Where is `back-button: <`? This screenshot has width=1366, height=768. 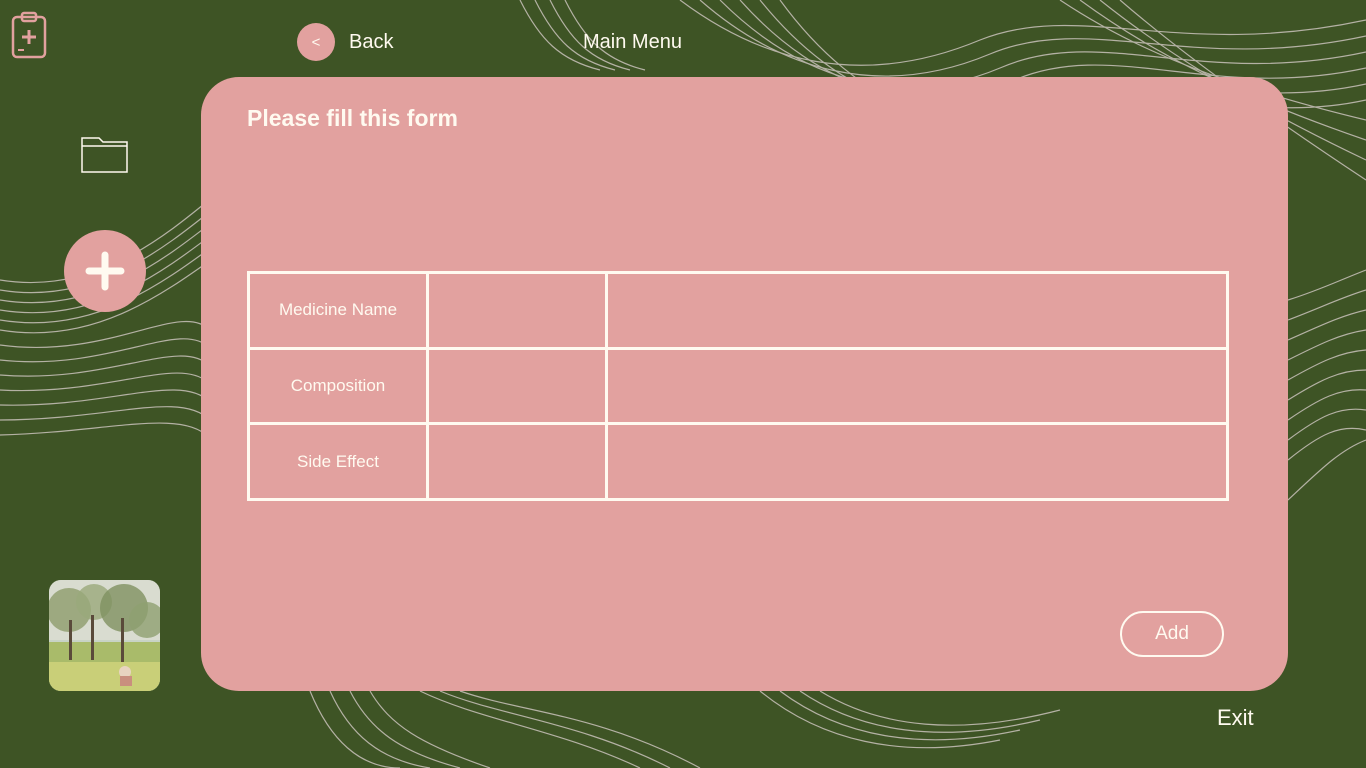 back-button: < is located at coordinates (316, 42).